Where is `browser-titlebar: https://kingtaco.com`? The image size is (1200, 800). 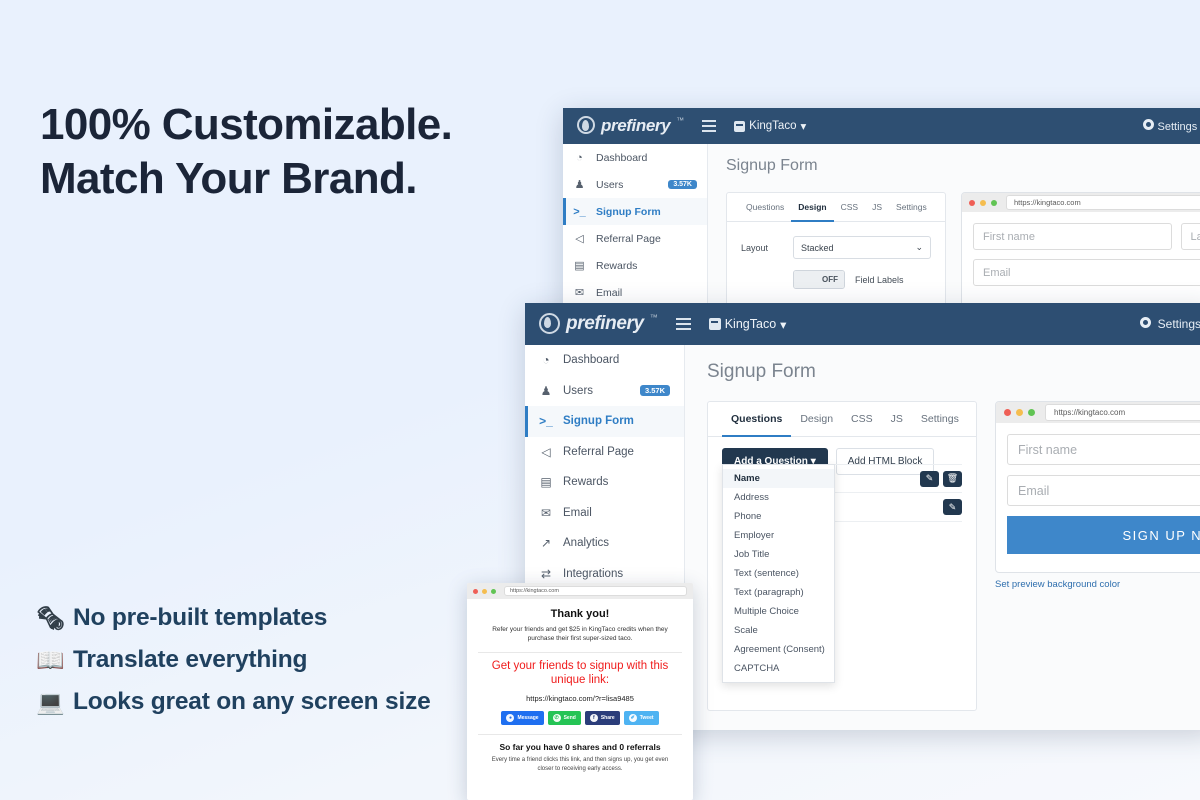
browser-titlebar: https://kingtaco.com is located at coordinates (580, 591).